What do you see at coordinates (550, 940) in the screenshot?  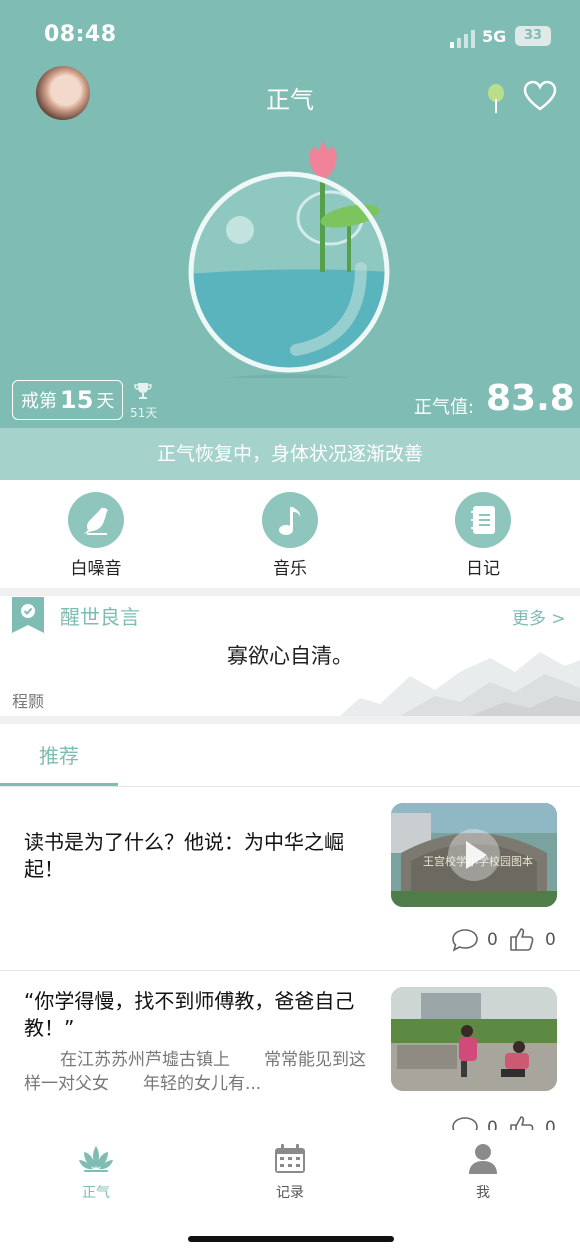 I see `like-count: 0` at bounding box center [550, 940].